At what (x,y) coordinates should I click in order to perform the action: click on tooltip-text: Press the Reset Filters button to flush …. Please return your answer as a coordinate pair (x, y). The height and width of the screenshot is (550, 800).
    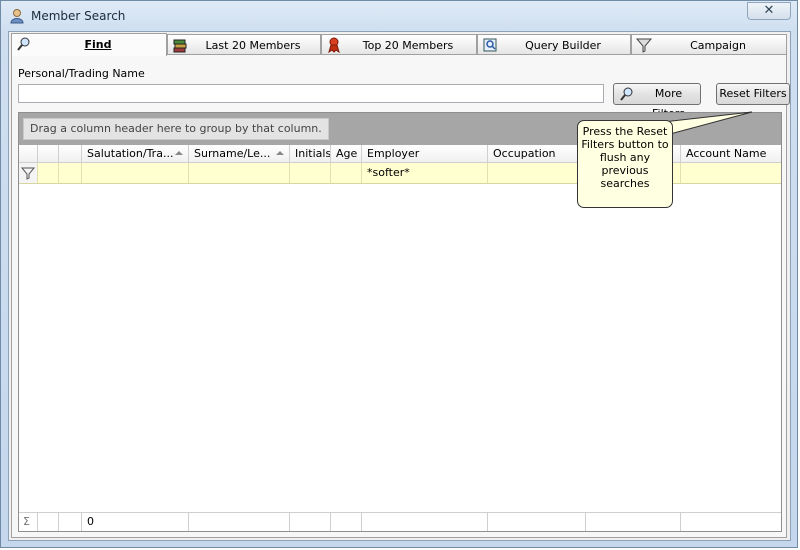
    Looking at the image, I should click on (625, 157).